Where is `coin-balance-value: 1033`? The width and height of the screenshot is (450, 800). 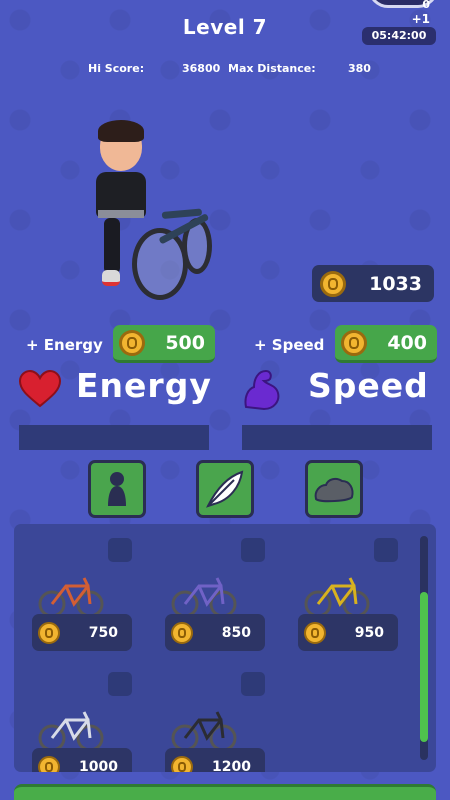
coin-balance-value: 1033 is located at coordinates (395, 283).